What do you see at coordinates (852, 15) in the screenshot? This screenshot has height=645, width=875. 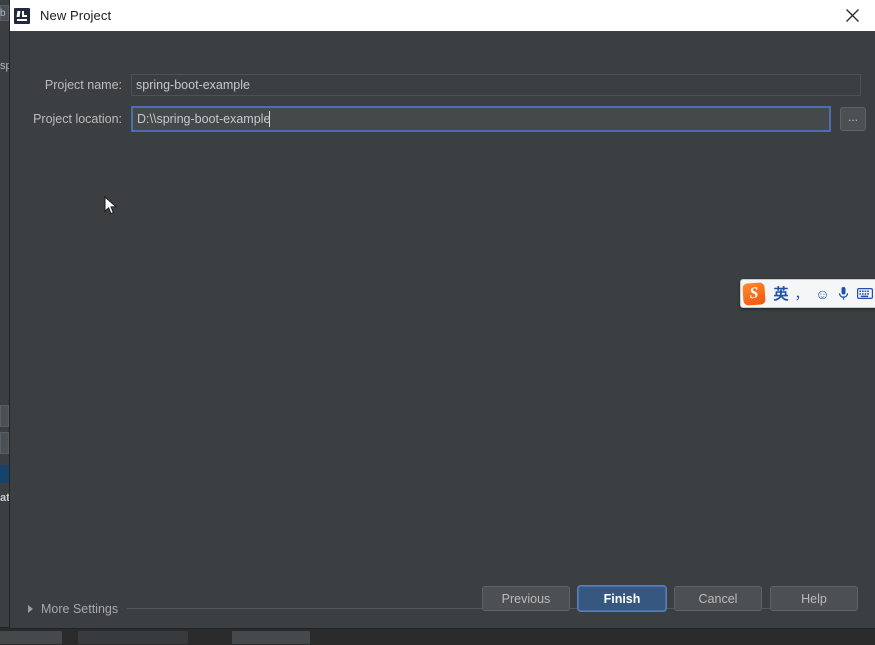 I see `close-icon` at bounding box center [852, 15].